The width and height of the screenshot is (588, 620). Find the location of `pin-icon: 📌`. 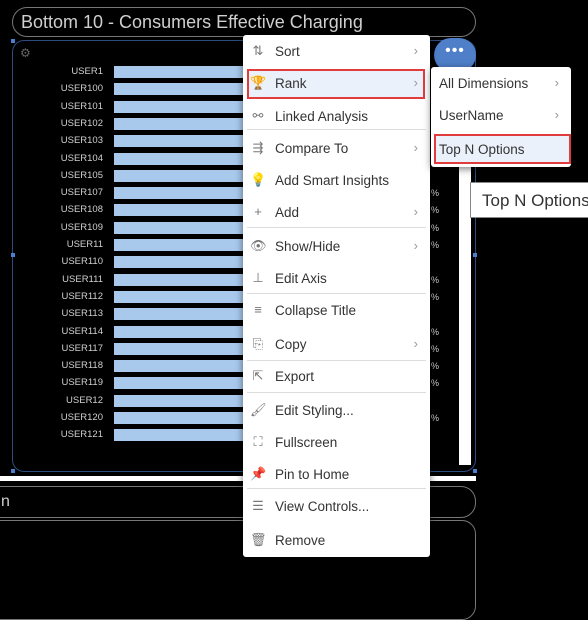

pin-icon: 📌 is located at coordinates (258, 473).